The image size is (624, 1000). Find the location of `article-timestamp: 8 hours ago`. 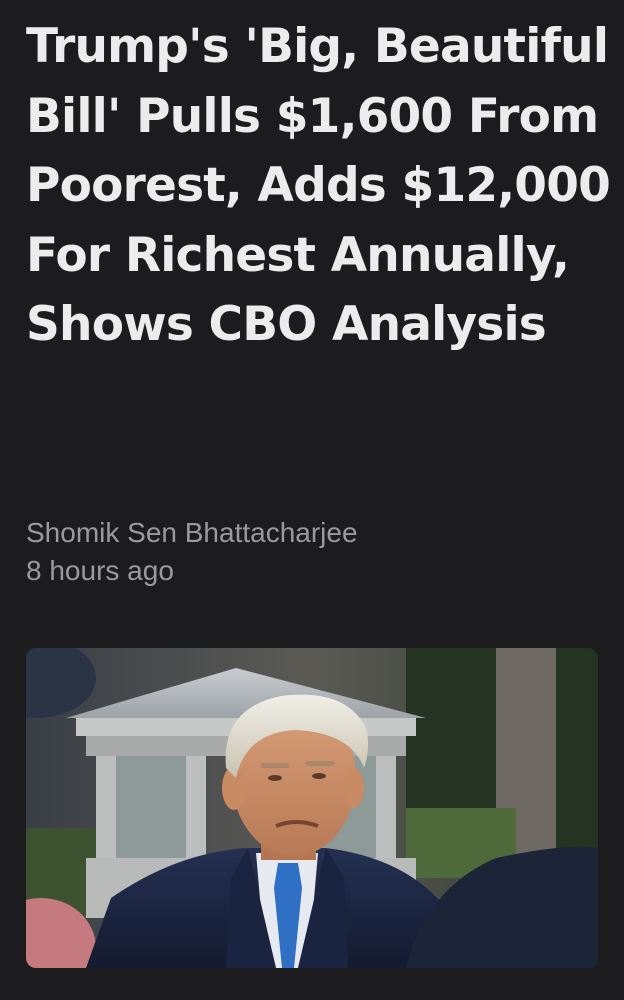

article-timestamp: 8 hours ago is located at coordinates (100, 570).